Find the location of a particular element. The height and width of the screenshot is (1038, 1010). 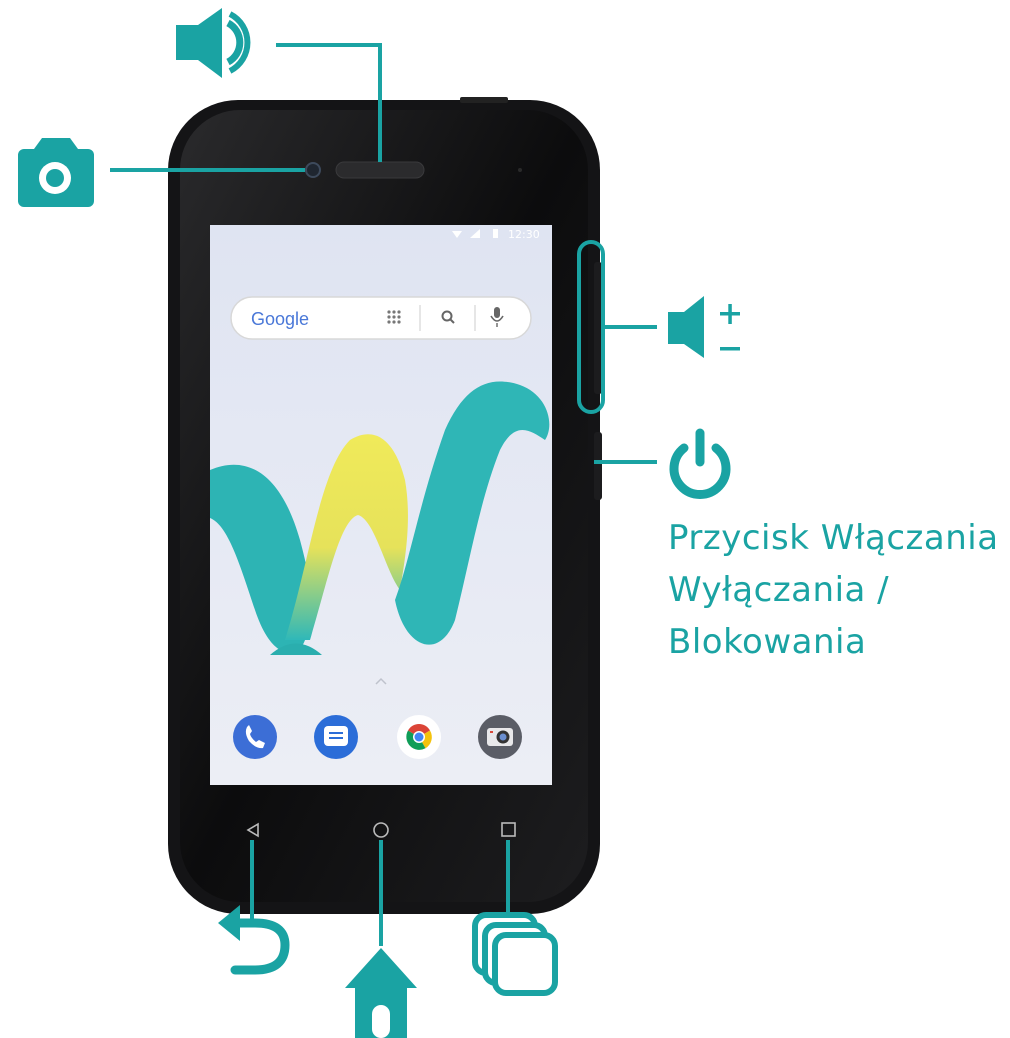

side-power-button is located at coordinates (598, 466).